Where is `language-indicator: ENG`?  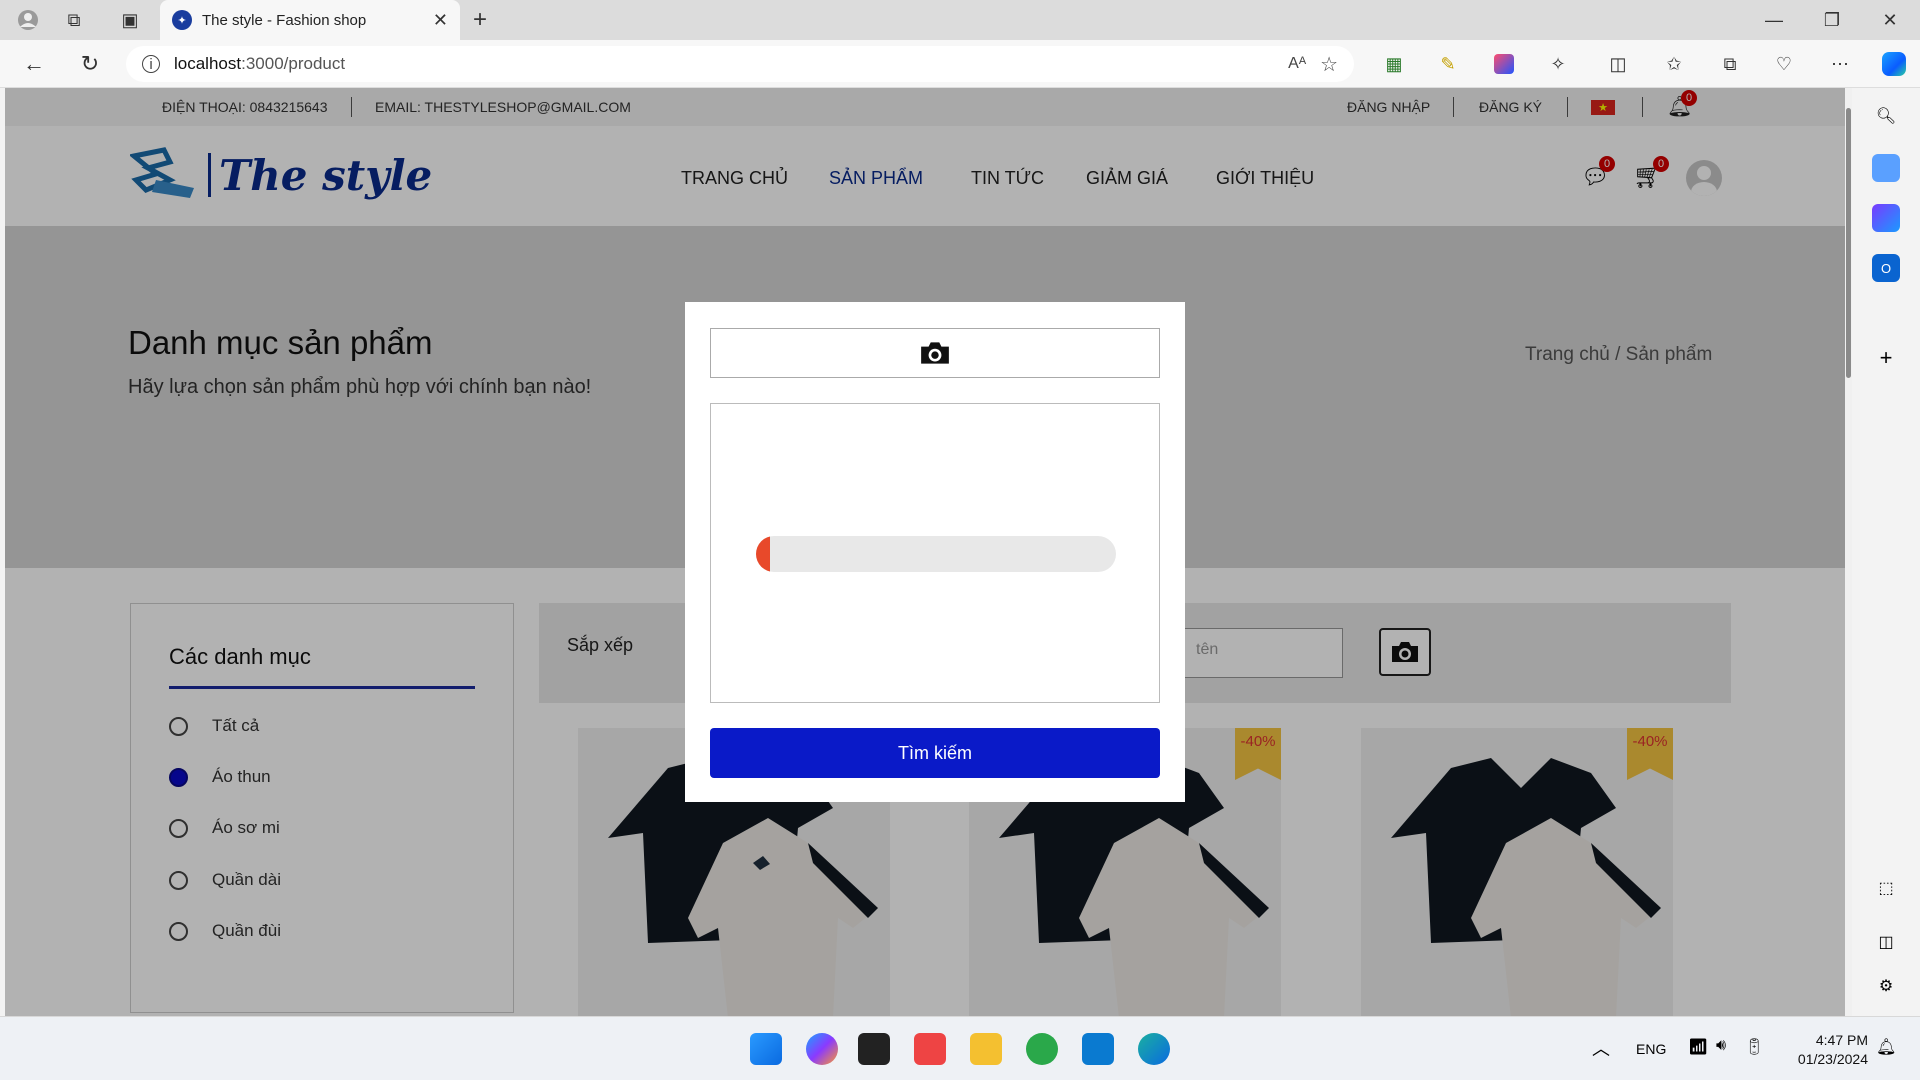 language-indicator: ENG is located at coordinates (1651, 1049).